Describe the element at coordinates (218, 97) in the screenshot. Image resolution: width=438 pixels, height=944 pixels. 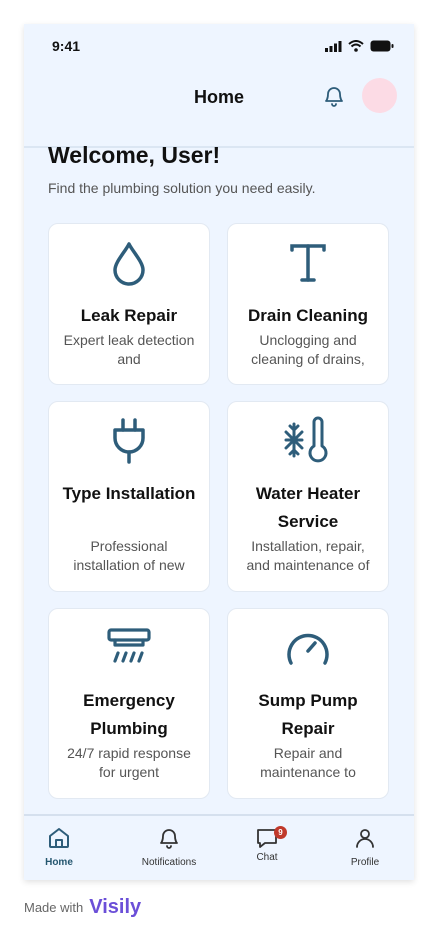
I see `page-title: Home` at that location.